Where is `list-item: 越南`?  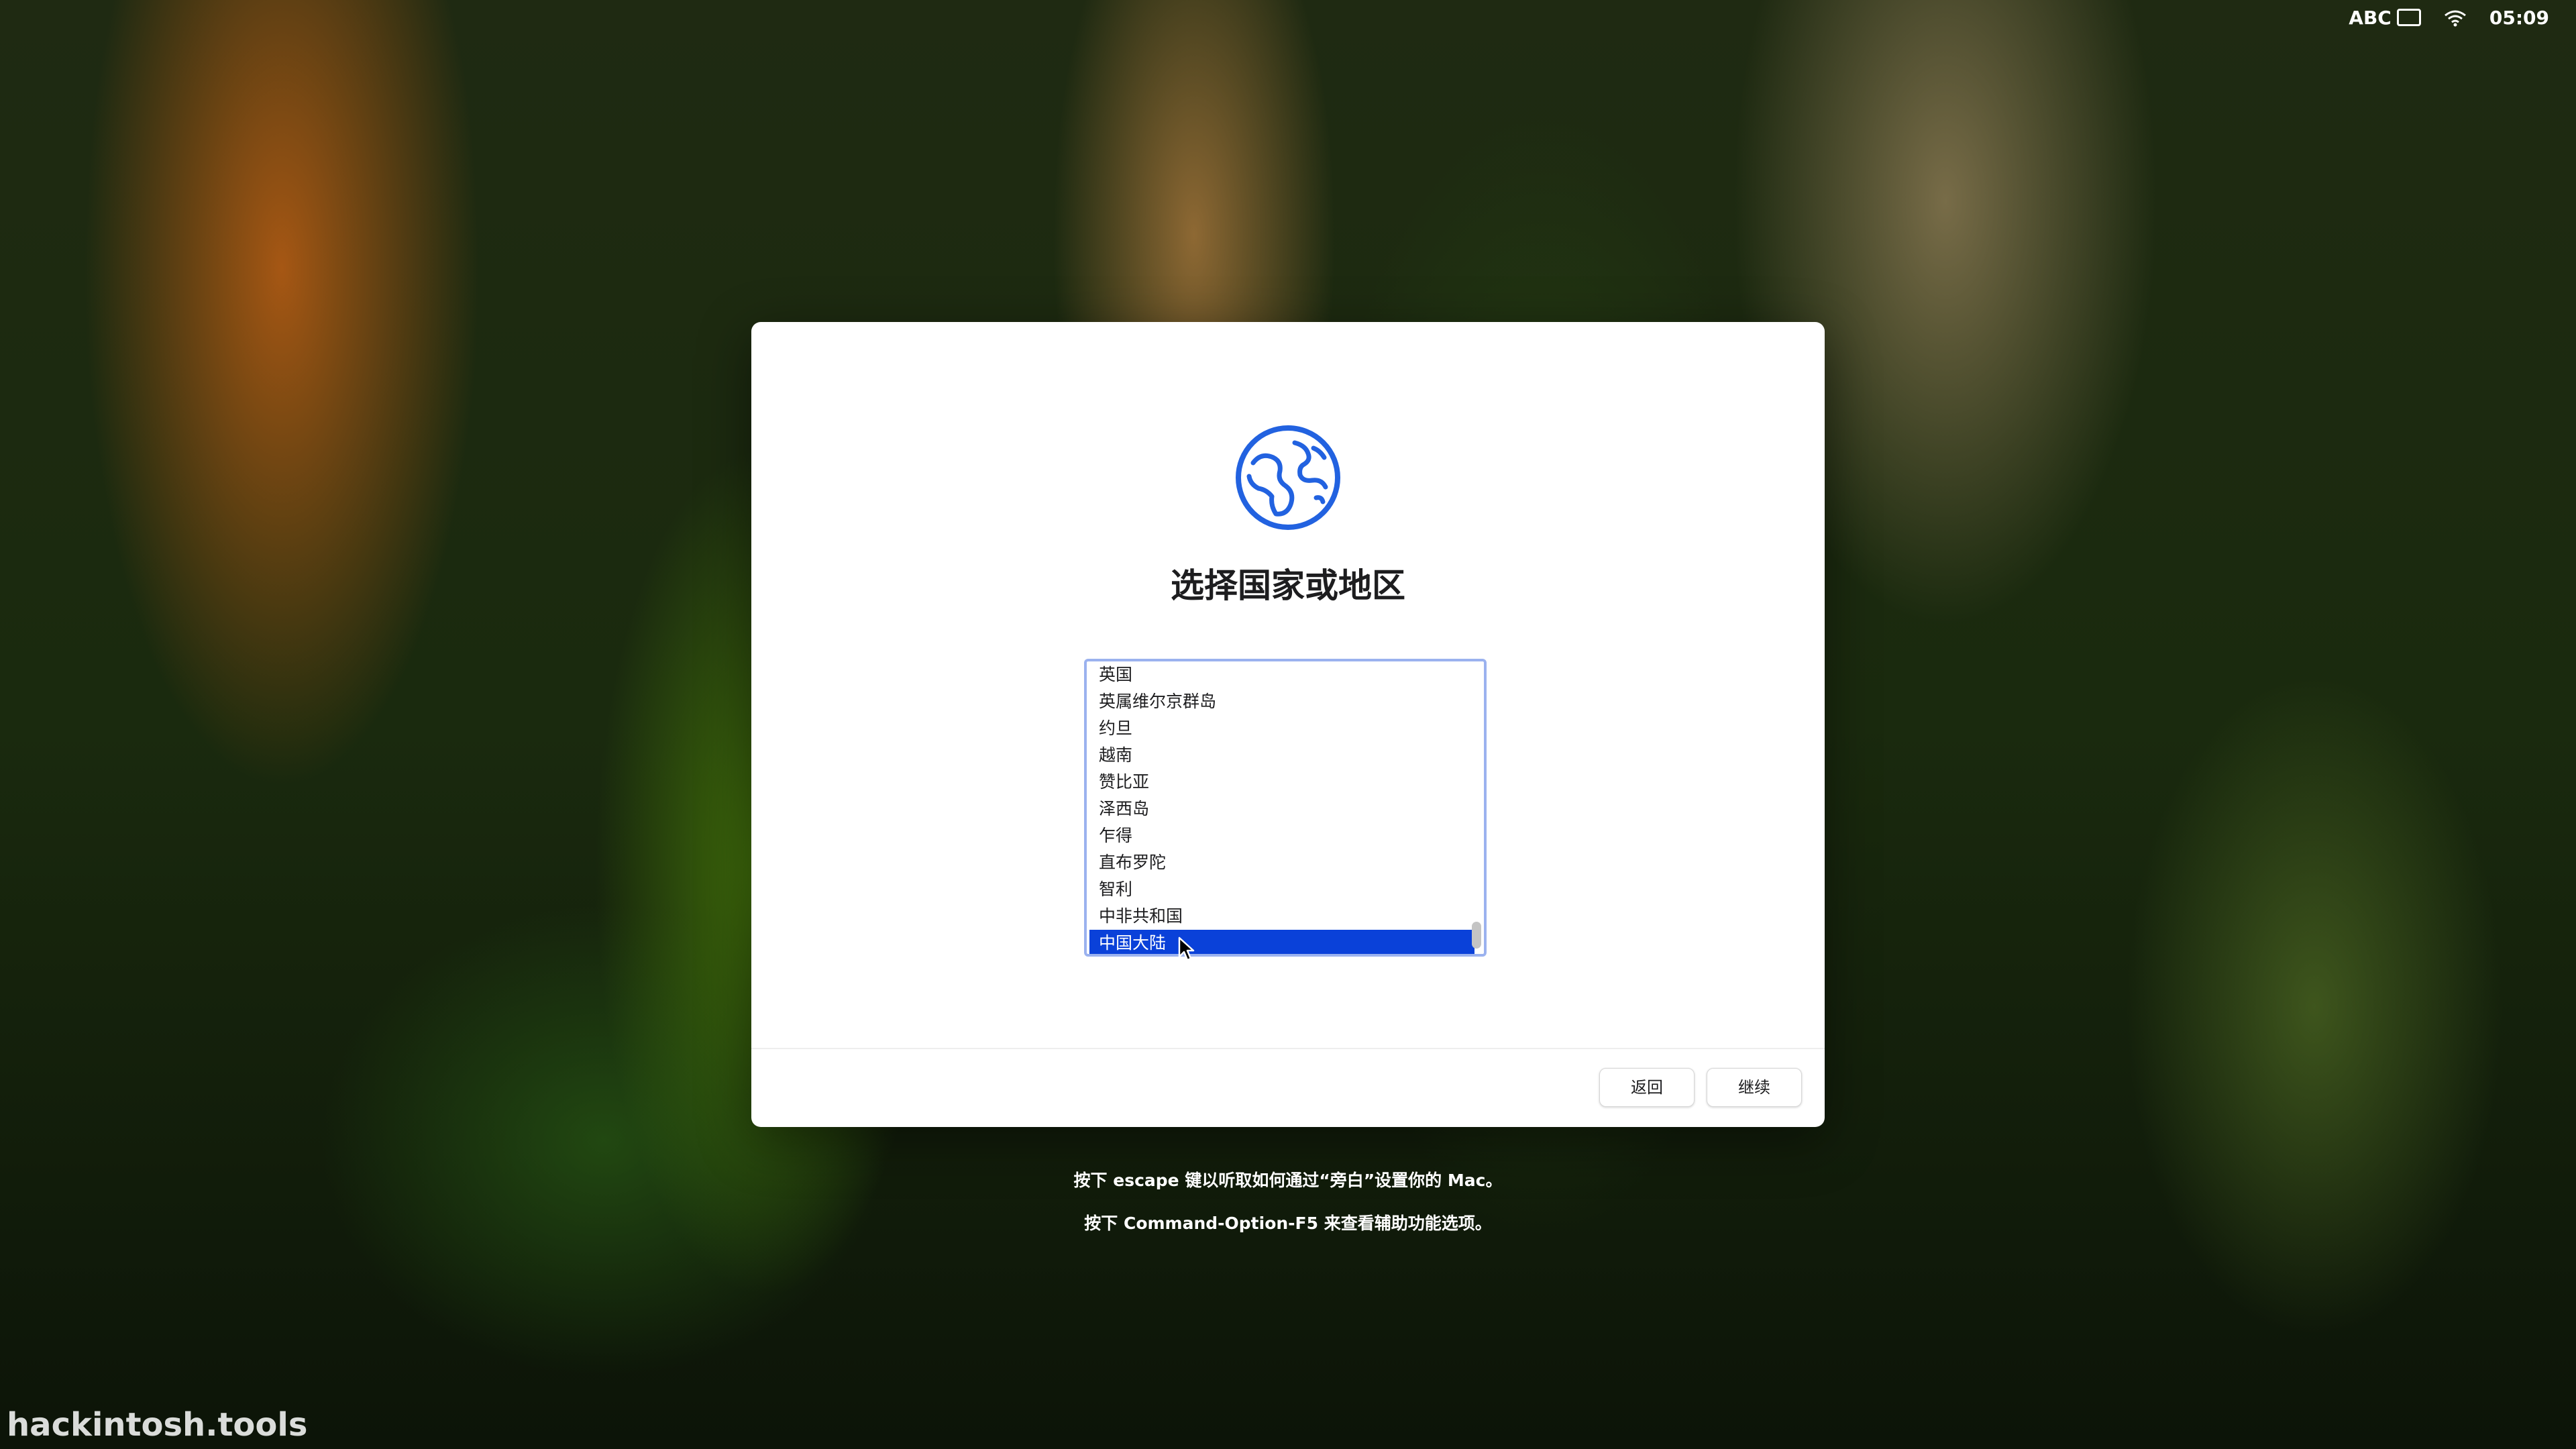
list-item: 越南 is located at coordinates (1280, 755).